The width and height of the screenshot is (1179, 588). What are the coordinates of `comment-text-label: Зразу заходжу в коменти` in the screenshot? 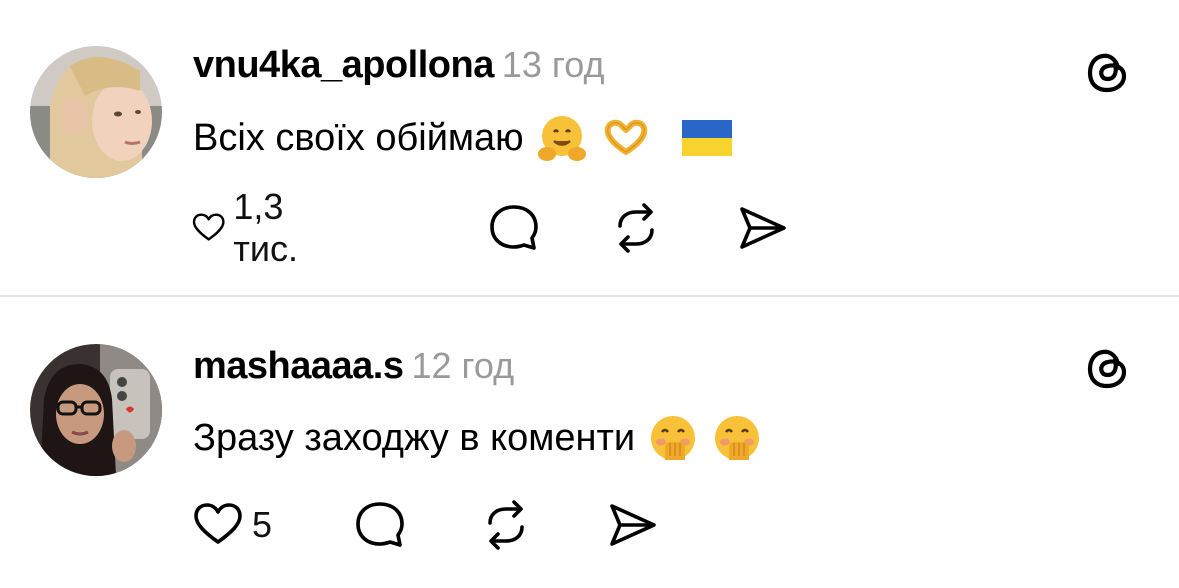 It's located at (414, 437).